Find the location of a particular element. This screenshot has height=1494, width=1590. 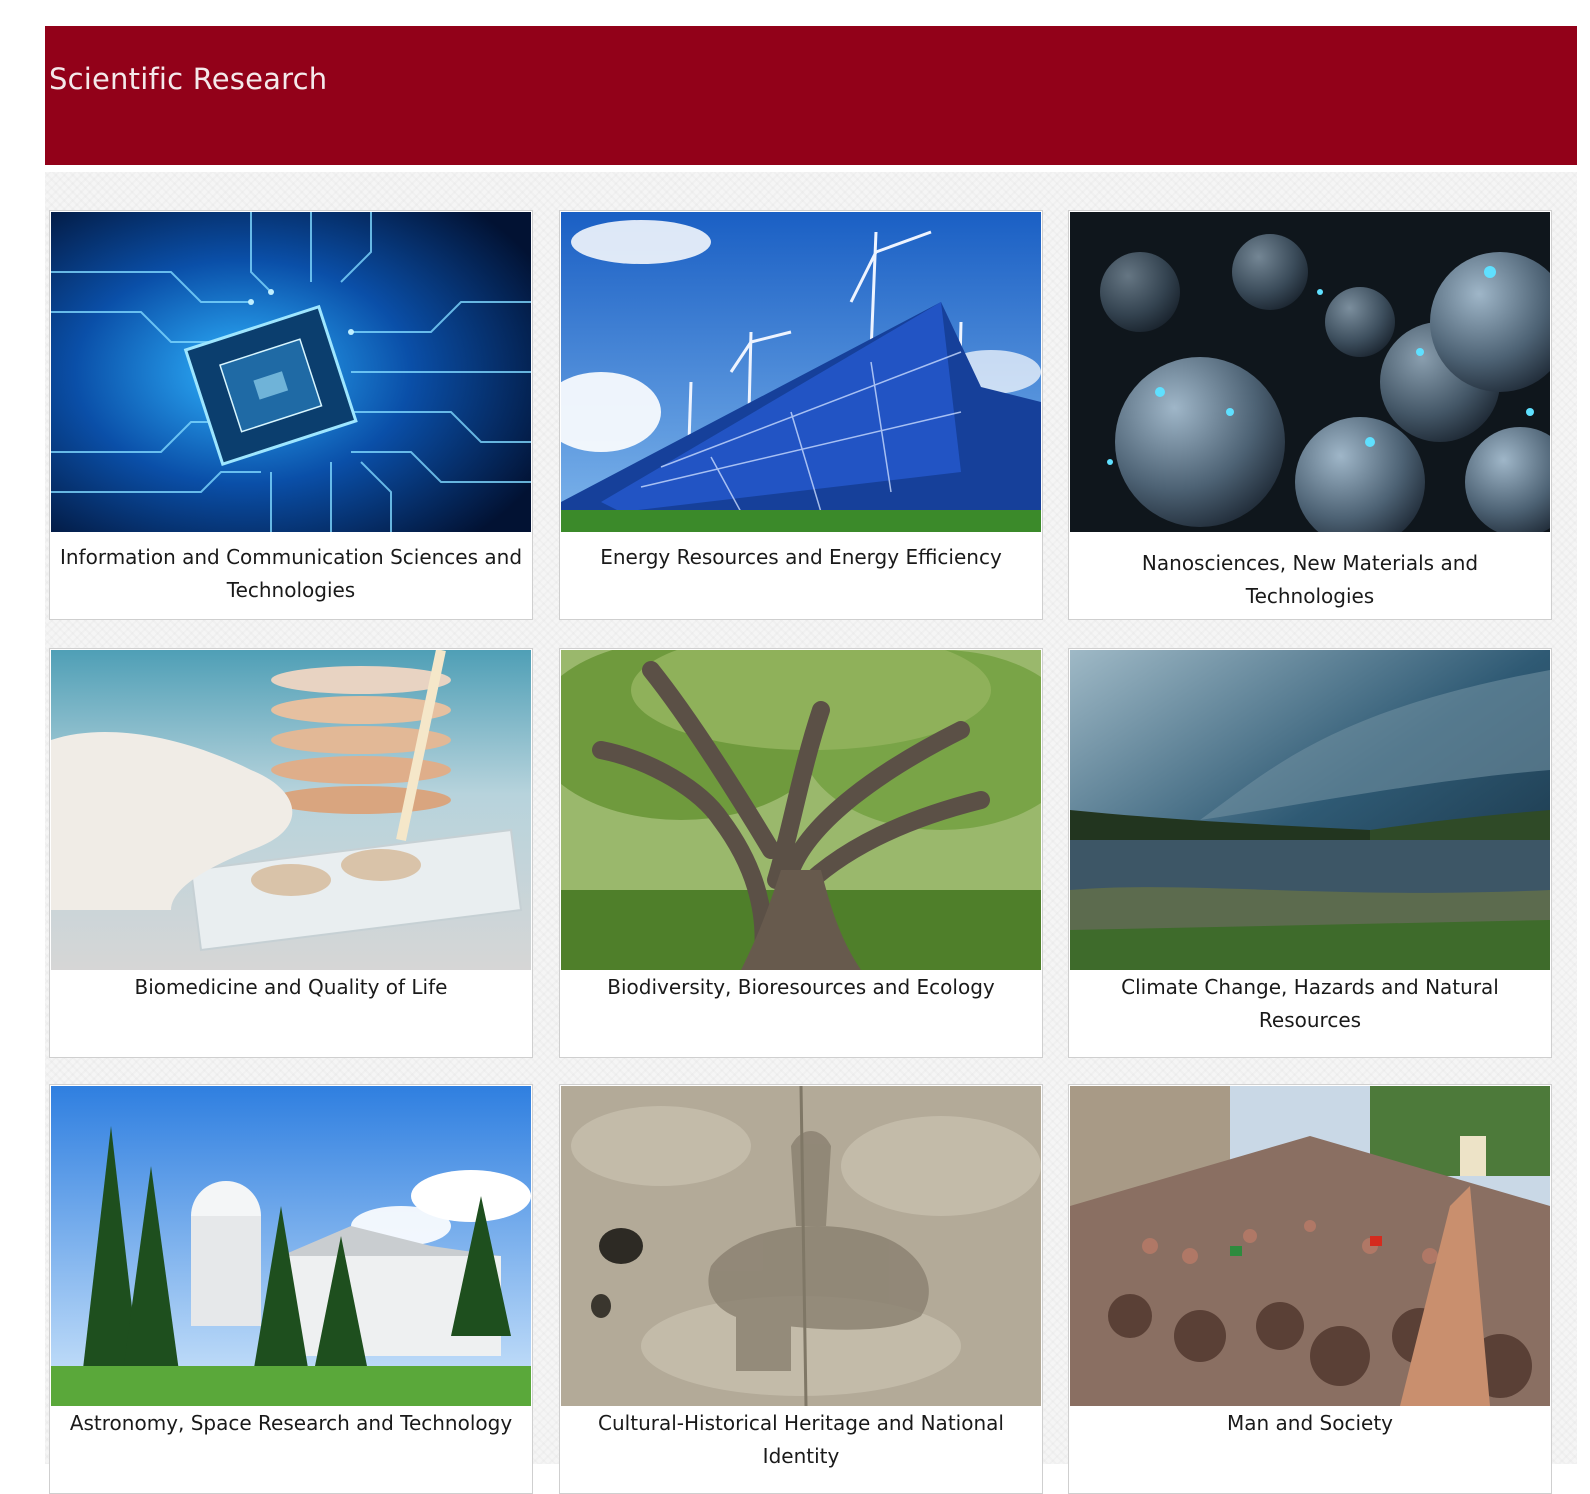

nano-spheres-image is located at coordinates (1310, 372).